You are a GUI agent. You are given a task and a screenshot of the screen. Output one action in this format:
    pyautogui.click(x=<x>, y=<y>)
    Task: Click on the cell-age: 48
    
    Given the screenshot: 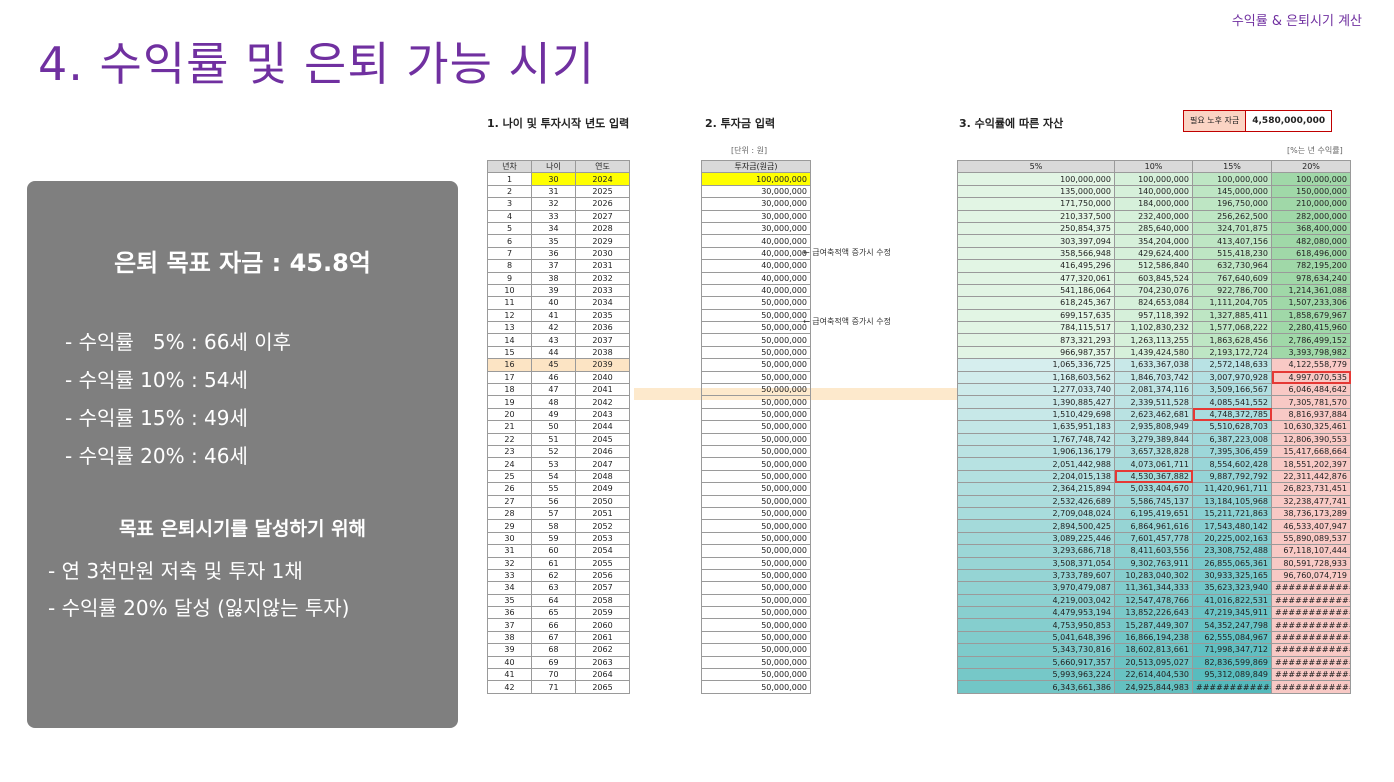 What is the action you would take?
    pyautogui.click(x=553, y=402)
    